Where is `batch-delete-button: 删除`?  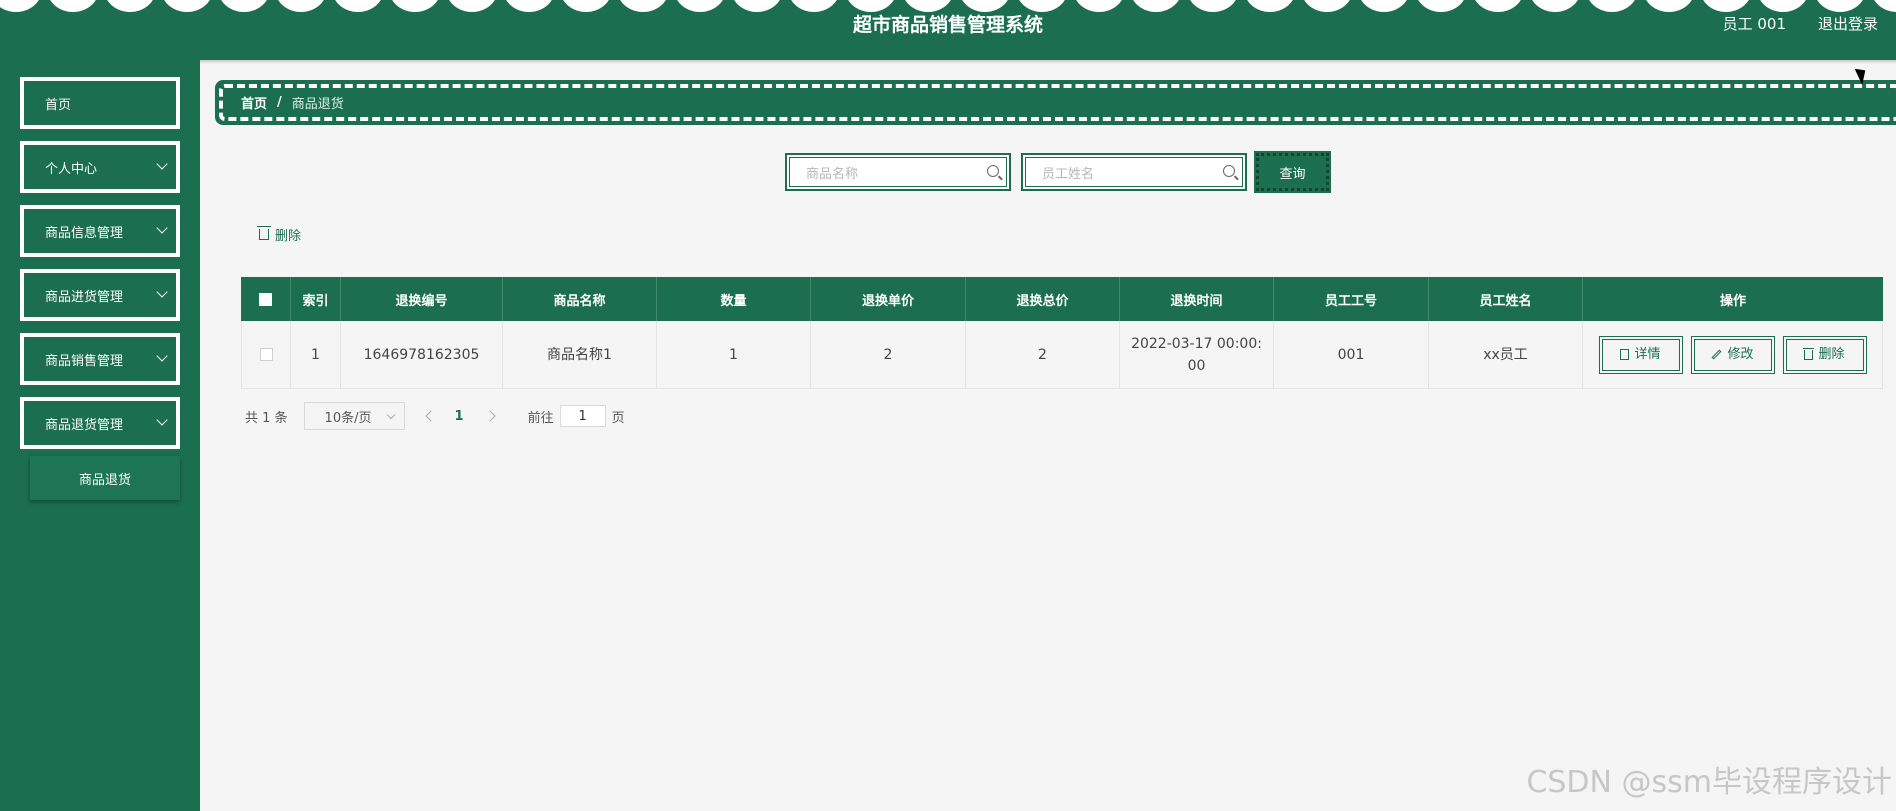 batch-delete-button: 删除 is located at coordinates (279, 234).